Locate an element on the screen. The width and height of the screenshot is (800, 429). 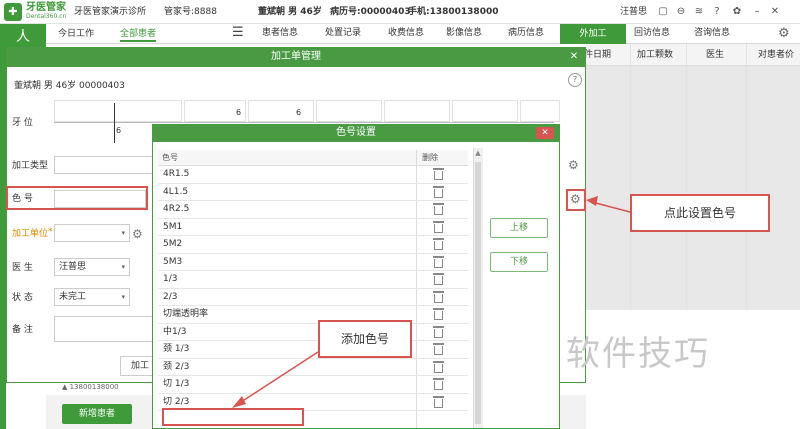
watermark: 软件技巧 is located at coordinates (638, 354).